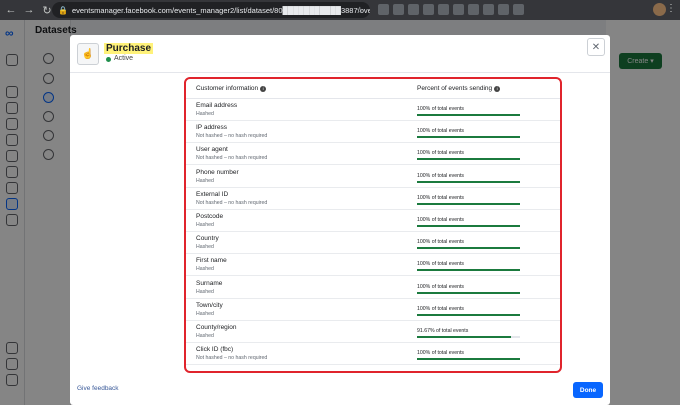 The image size is (680, 405). Describe the element at coordinates (373, 265) in the screenshot. I see `table-row: First name Hashed 100% of total events` at that location.